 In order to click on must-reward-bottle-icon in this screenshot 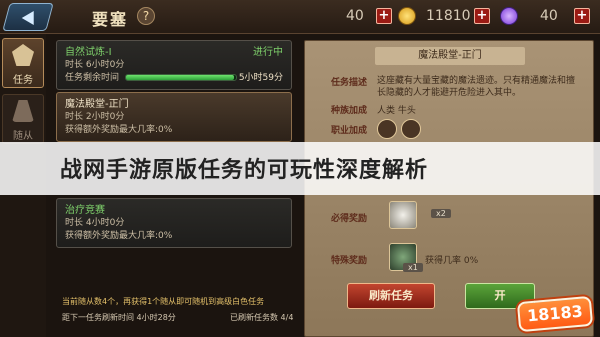, I will do `click(403, 215)`.